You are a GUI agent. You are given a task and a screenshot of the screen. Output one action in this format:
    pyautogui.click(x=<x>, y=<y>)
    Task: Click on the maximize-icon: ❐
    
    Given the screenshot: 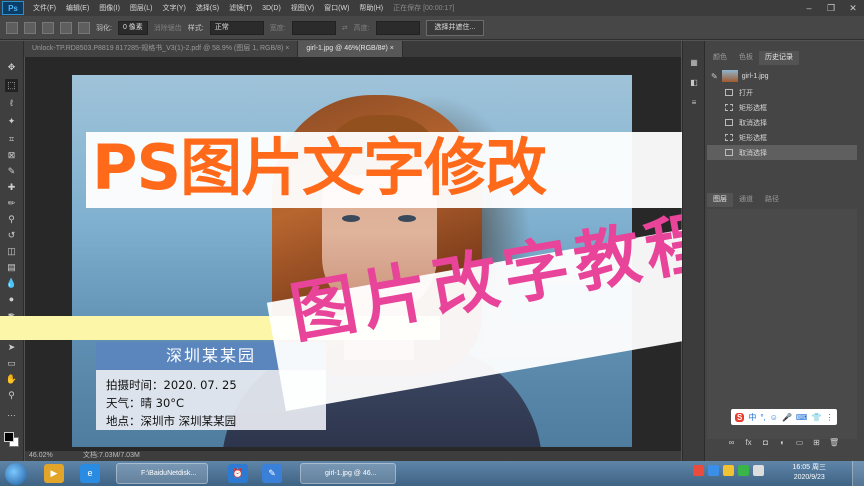 What is the action you would take?
    pyautogui.click(x=831, y=8)
    